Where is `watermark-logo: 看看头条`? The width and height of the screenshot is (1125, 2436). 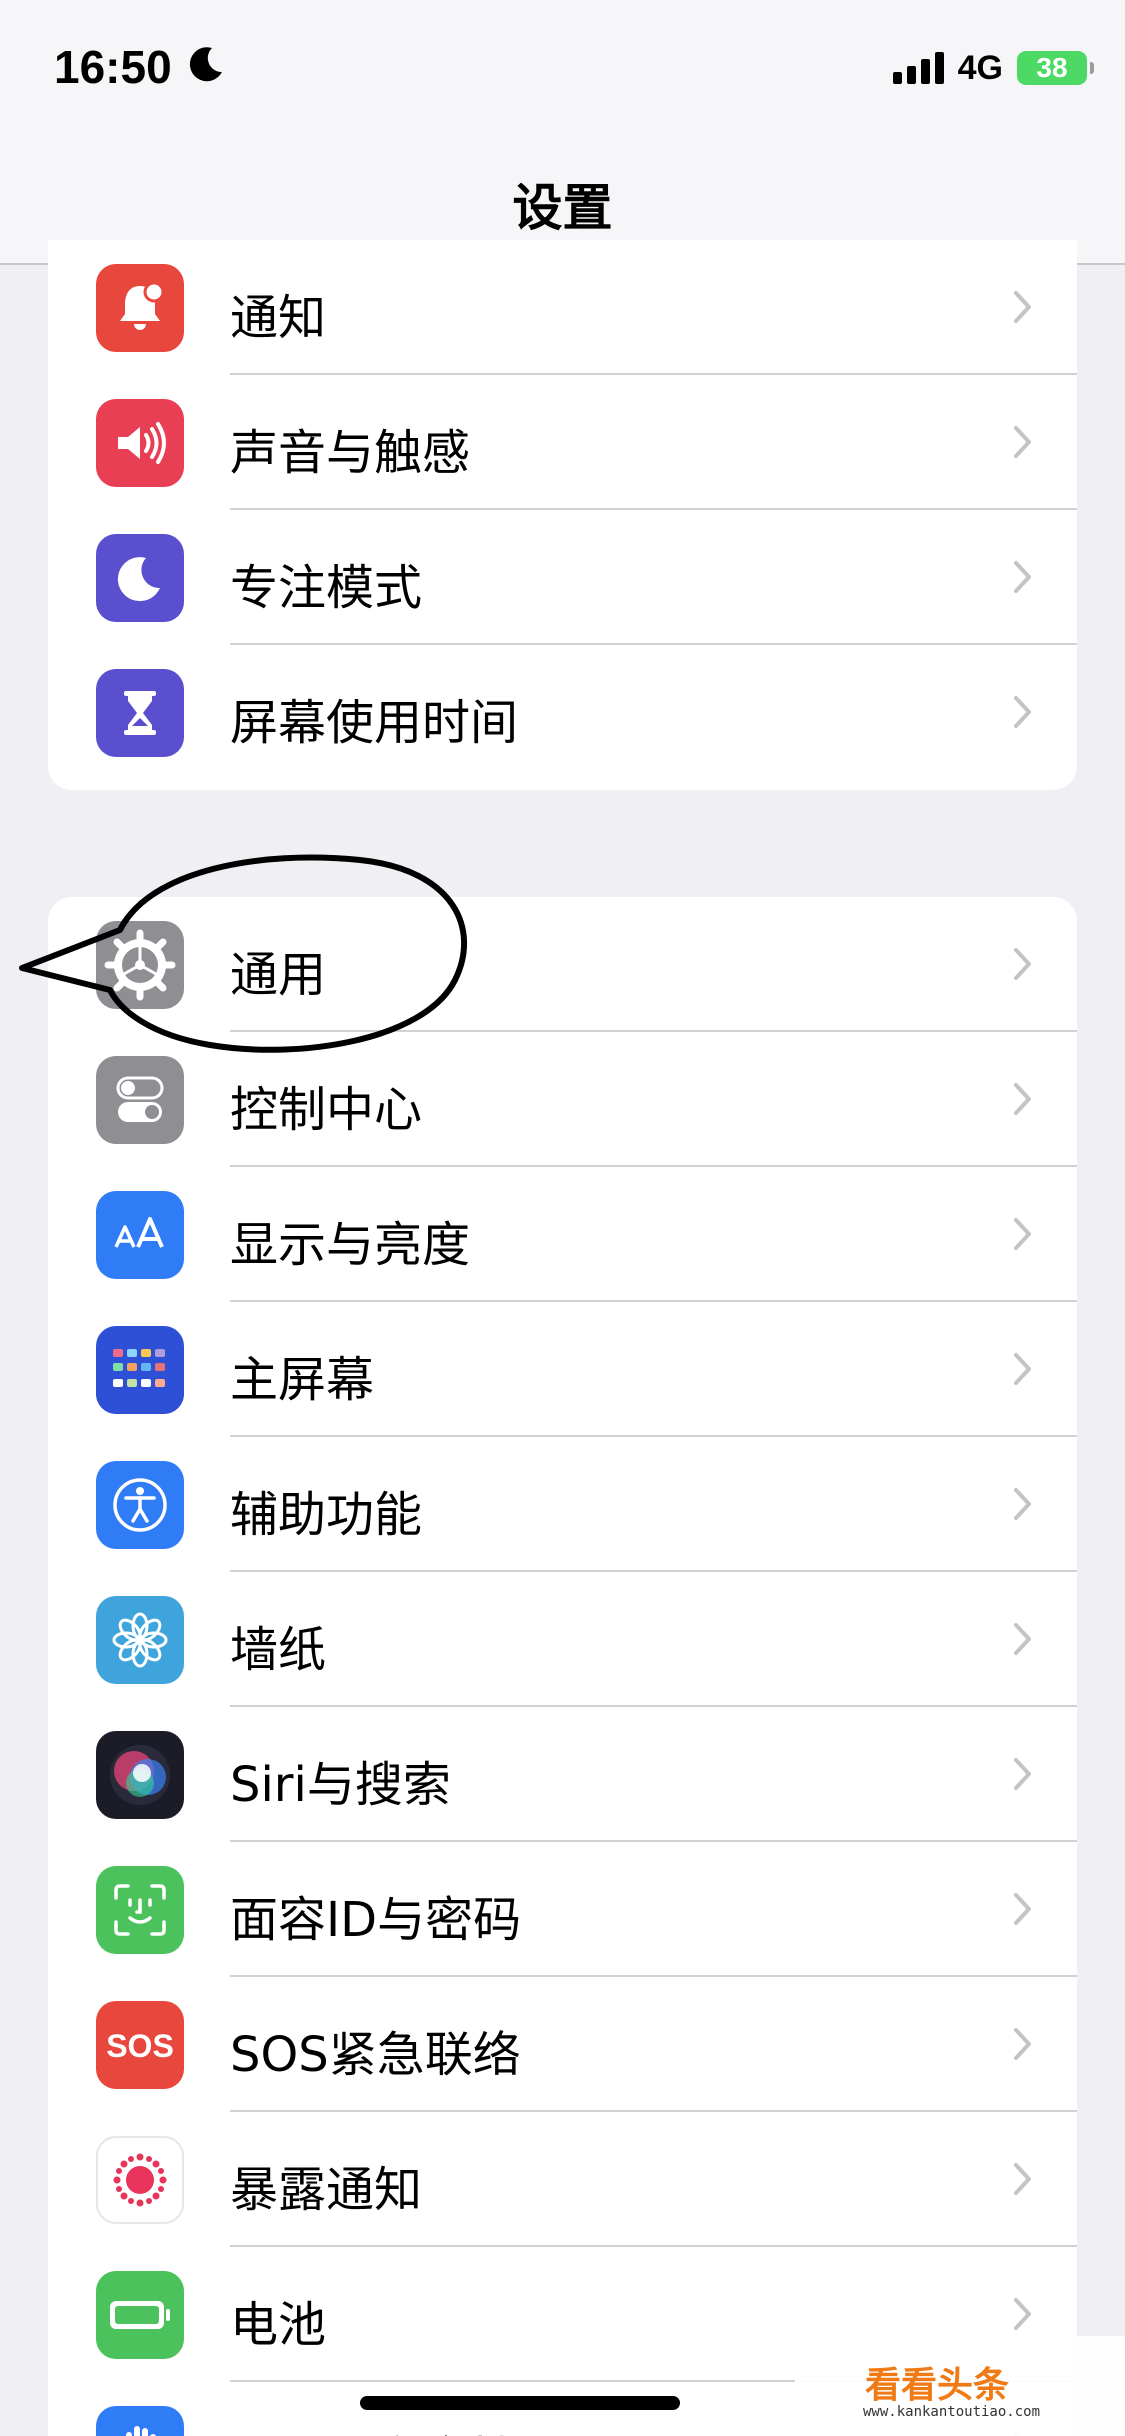 watermark-logo: 看看头条 is located at coordinates (937, 2382).